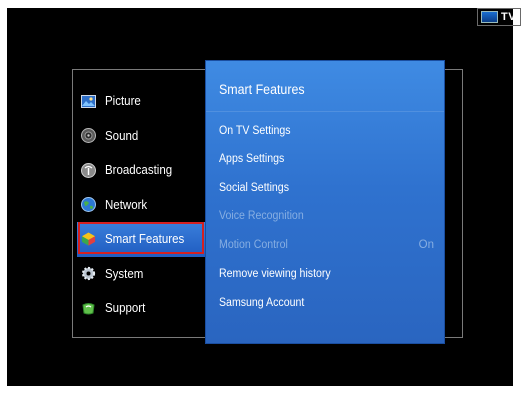 Image resolution: width=521 pixels, height=393 pixels. Describe the element at coordinates (142, 136) in the screenshot. I see `menu-item-sound: Sound` at that location.